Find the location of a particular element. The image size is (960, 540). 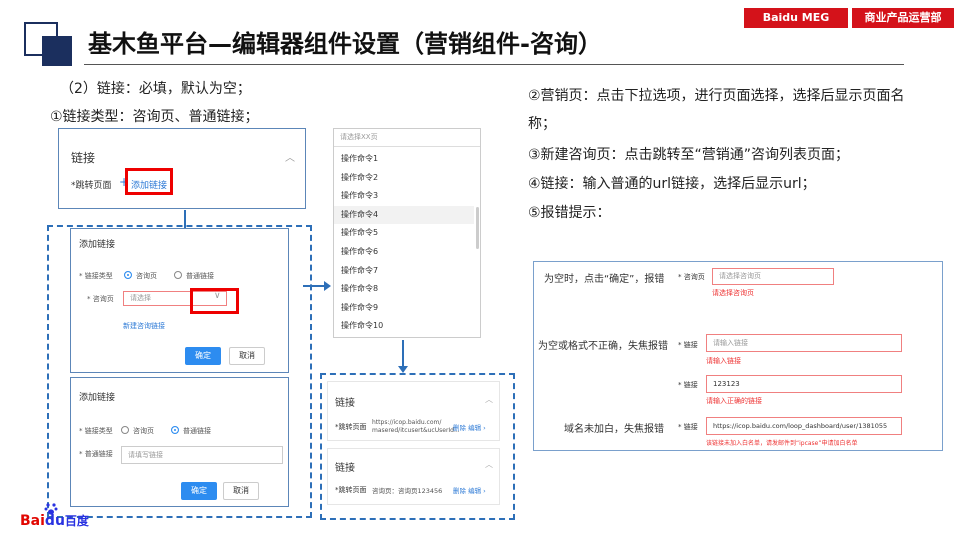

normal-link-label: * 普通链接 is located at coordinates (96, 454).